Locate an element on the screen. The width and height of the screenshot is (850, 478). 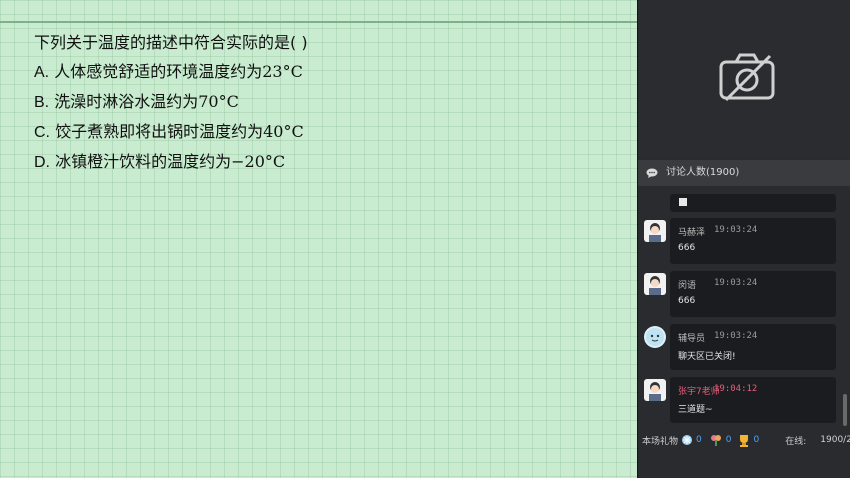
option-a: A. 人体感觉舒适的环境温度约为23°C is located at coordinates (171, 72).